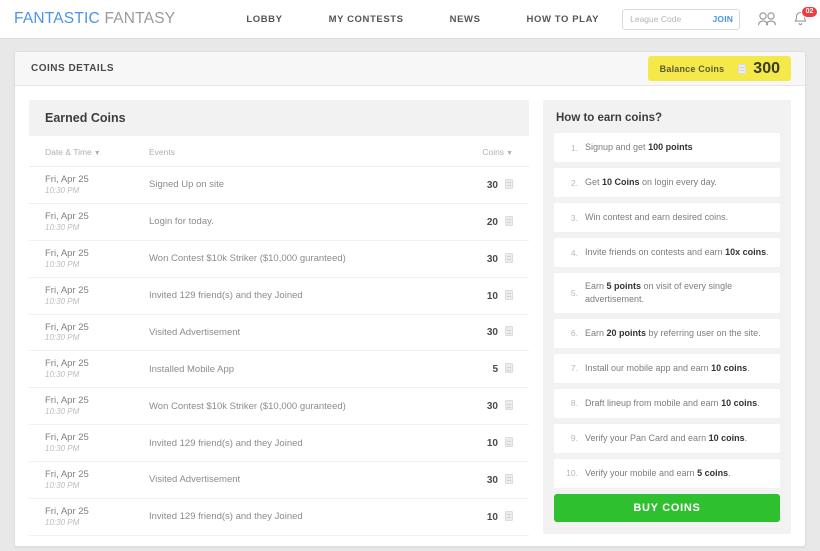  I want to click on how-to-earn-item-text: Verify your mobile and earn 5 coins., so click(658, 472).